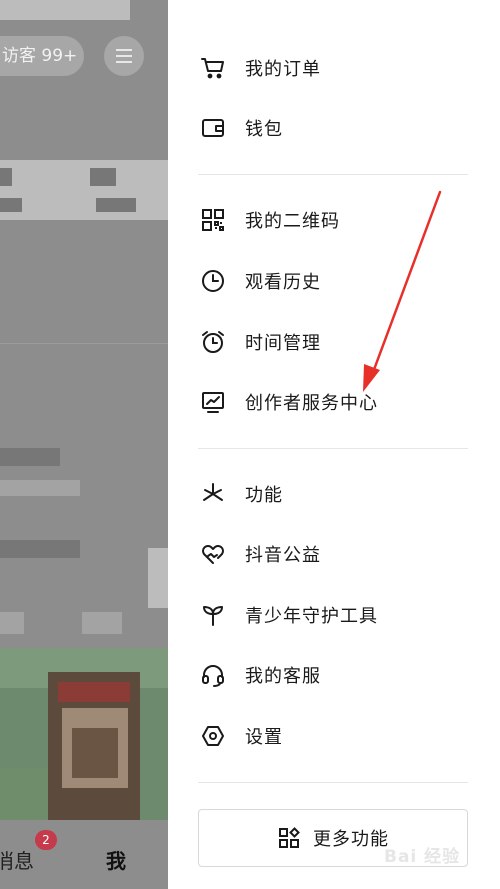 Image resolution: width=500 pixels, height=889 pixels. What do you see at coordinates (289, 838) in the screenshot?
I see `grid-apps-icon` at bounding box center [289, 838].